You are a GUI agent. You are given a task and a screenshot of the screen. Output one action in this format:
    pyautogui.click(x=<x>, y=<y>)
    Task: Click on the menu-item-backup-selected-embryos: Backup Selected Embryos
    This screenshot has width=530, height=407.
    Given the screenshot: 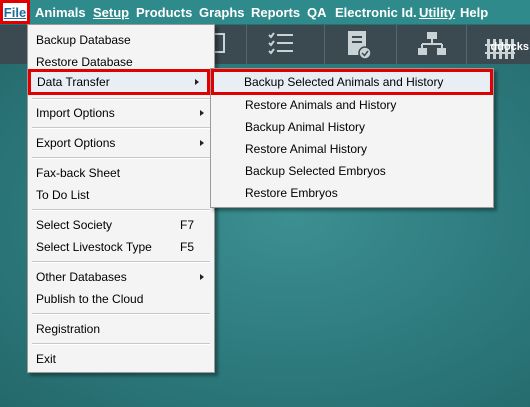 What is the action you would take?
    pyautogui.click(x=352, y=171)
    